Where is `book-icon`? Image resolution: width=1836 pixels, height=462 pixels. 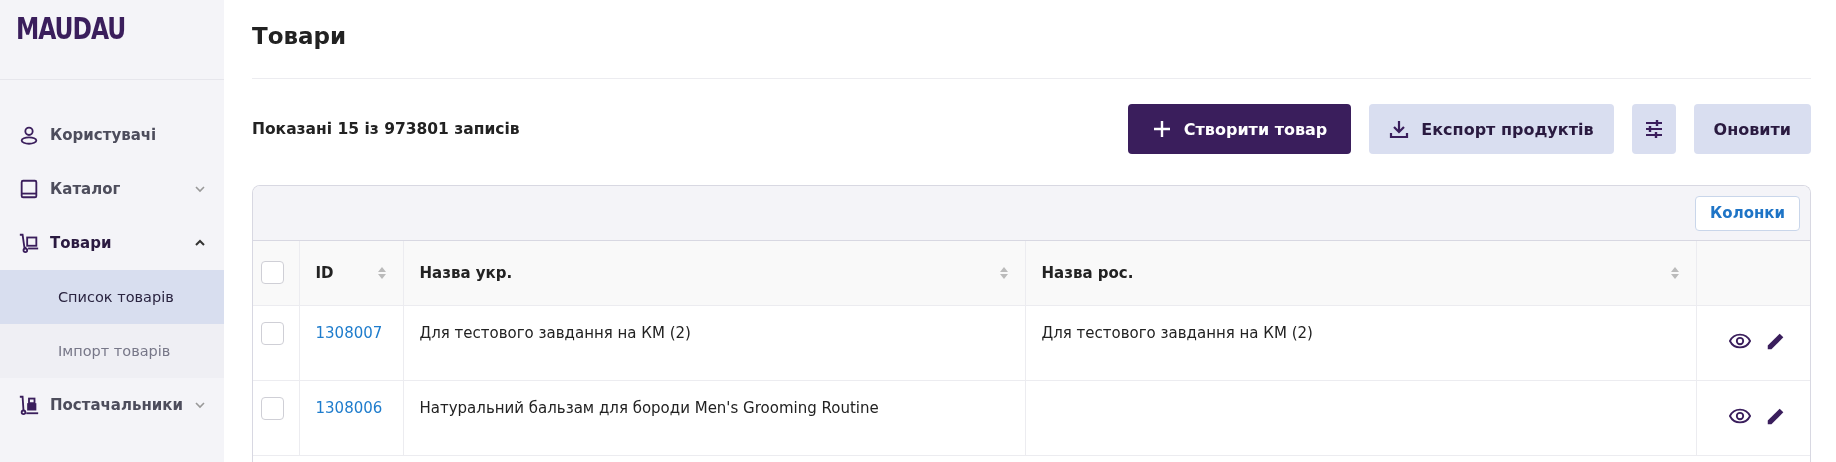 book-icon is located at coordinates (29, 189).